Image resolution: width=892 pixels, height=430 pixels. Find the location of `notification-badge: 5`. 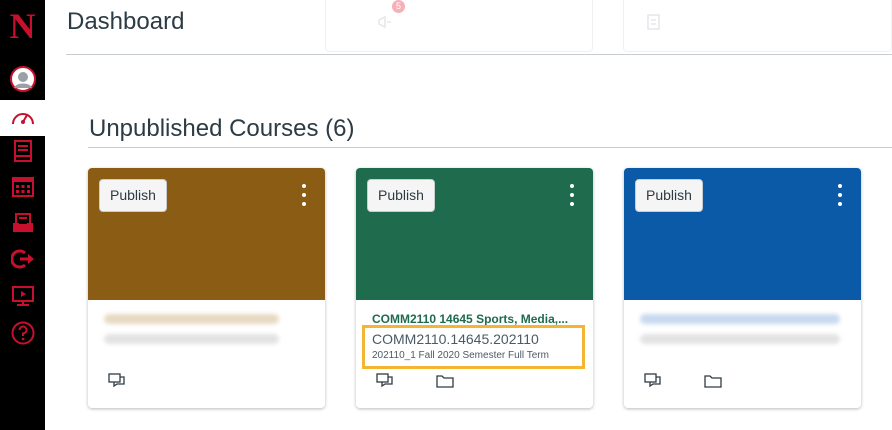

notification-badge: 5 is located at coordinates (398, 6).